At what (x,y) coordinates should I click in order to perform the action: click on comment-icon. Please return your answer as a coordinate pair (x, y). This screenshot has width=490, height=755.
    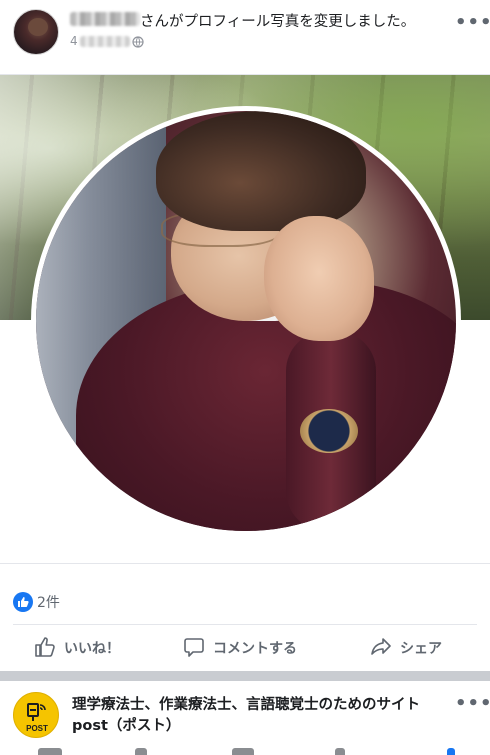
    Looking at the image, I should click on (194, 647).